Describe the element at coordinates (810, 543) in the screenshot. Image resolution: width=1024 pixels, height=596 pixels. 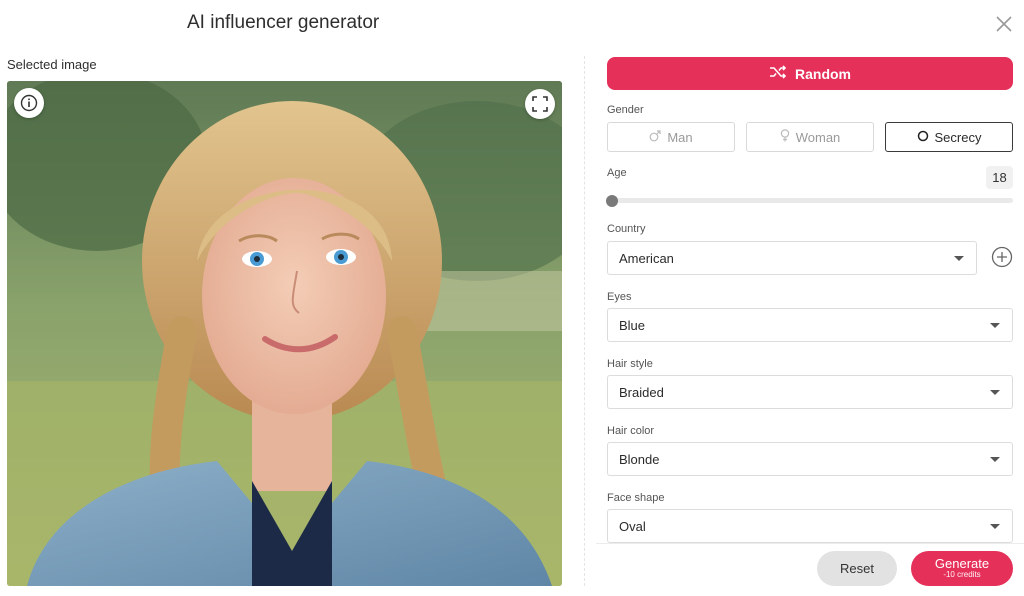
I see `footer-divider` at that location.